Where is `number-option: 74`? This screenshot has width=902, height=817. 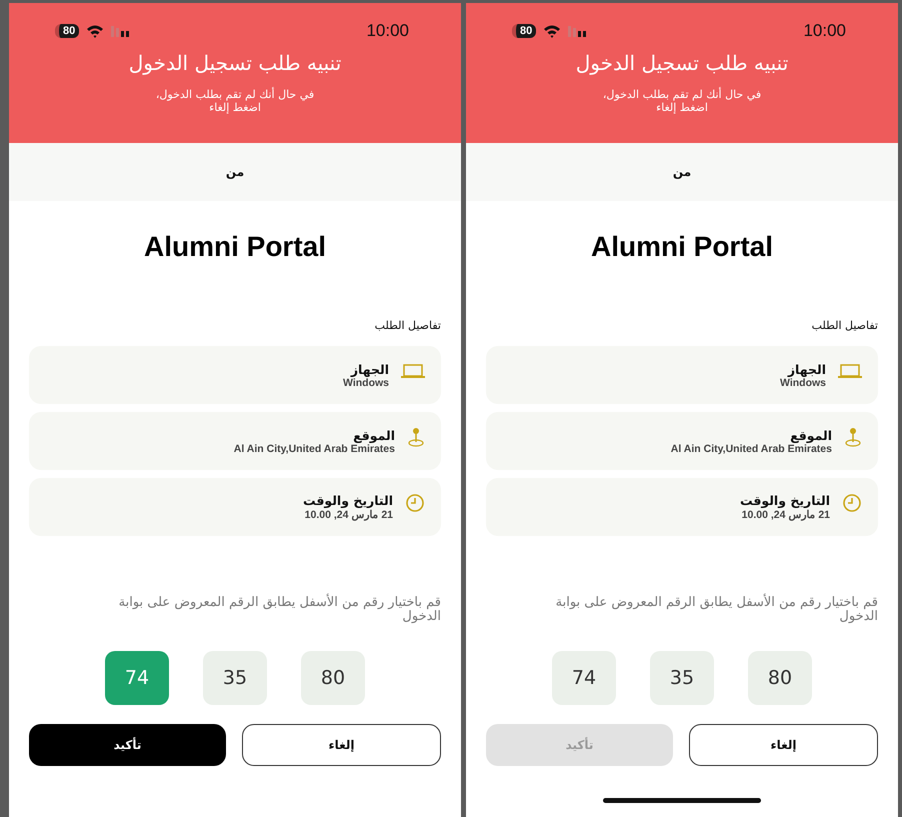
number-option: 74 is located at coordinates (584, 677).